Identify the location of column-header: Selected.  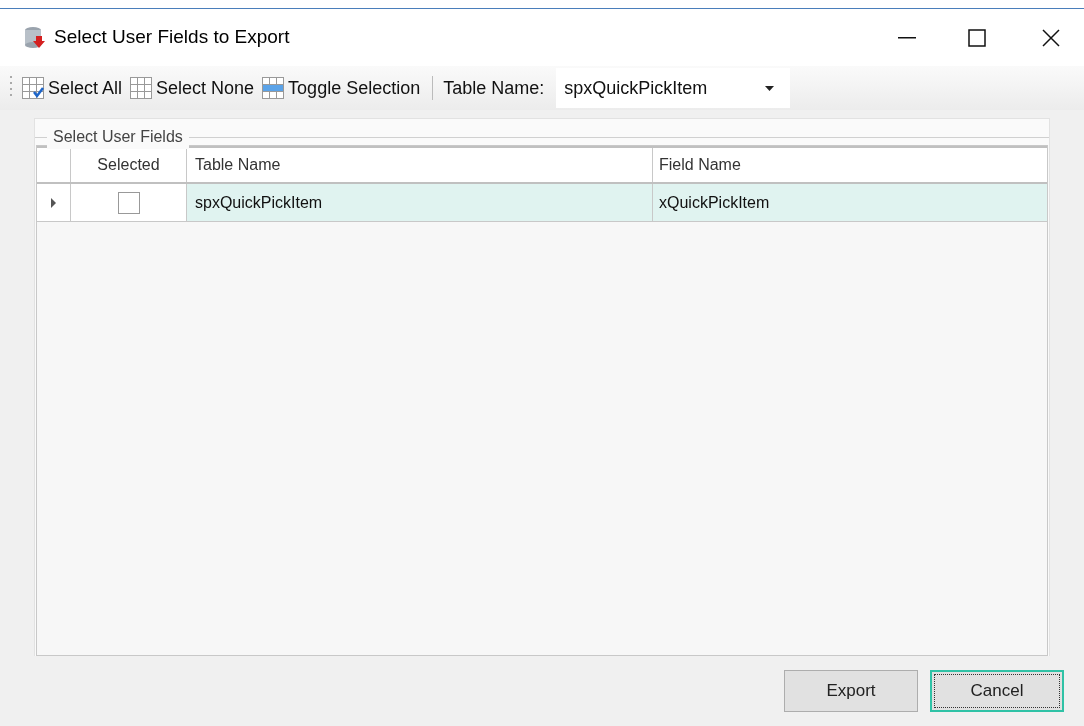
(129, 165).